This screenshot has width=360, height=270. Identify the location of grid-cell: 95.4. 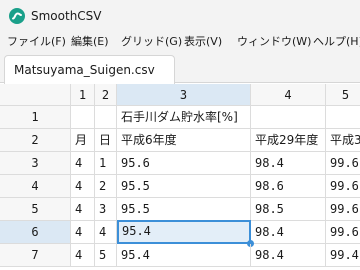
(184, 255).